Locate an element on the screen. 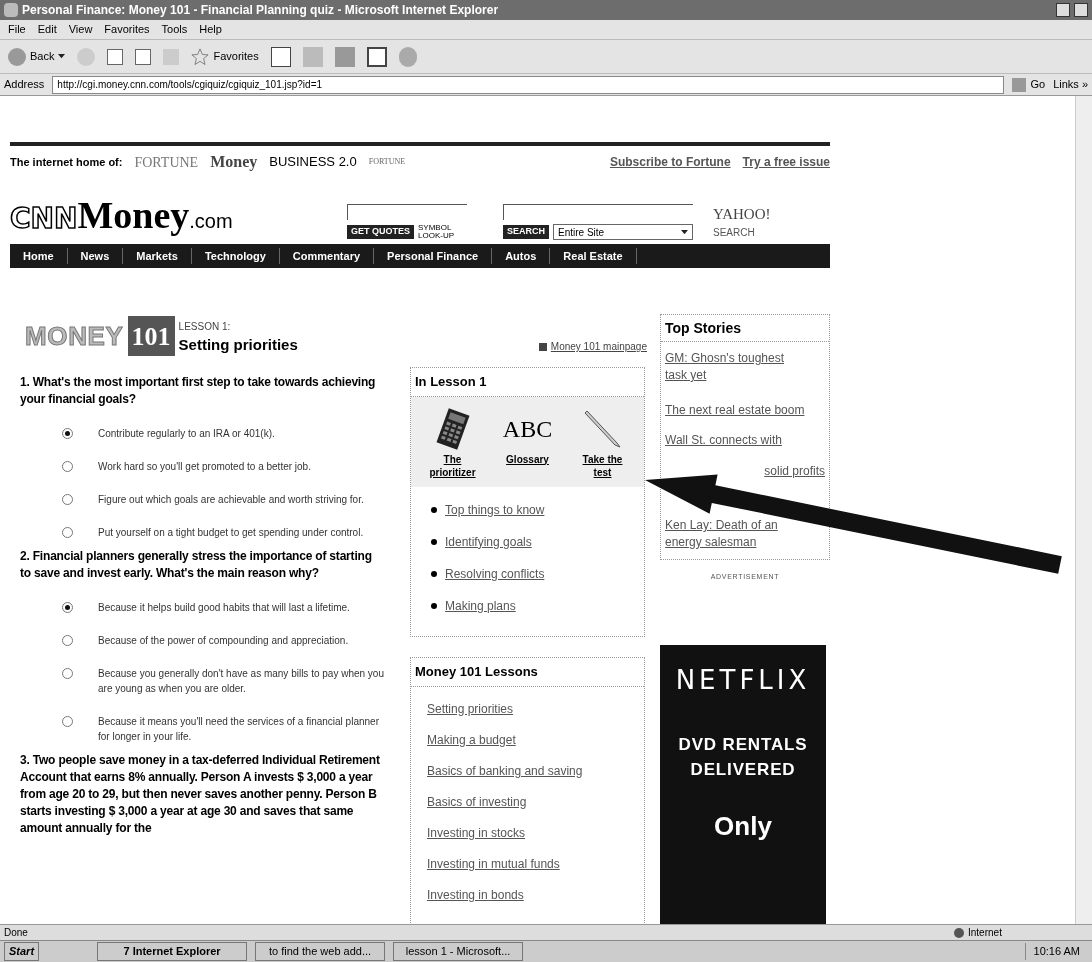  nav-item: Home is located at coordinates (39, 256).